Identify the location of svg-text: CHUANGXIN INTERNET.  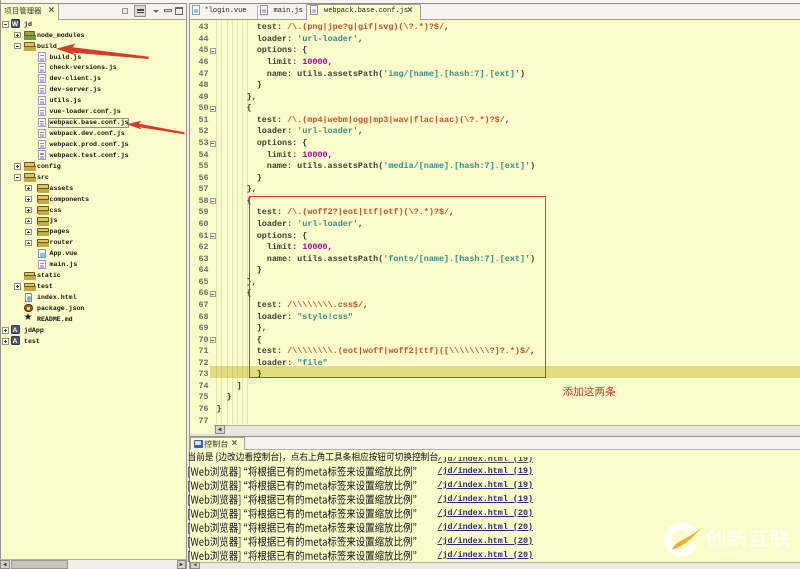
(745, 553).